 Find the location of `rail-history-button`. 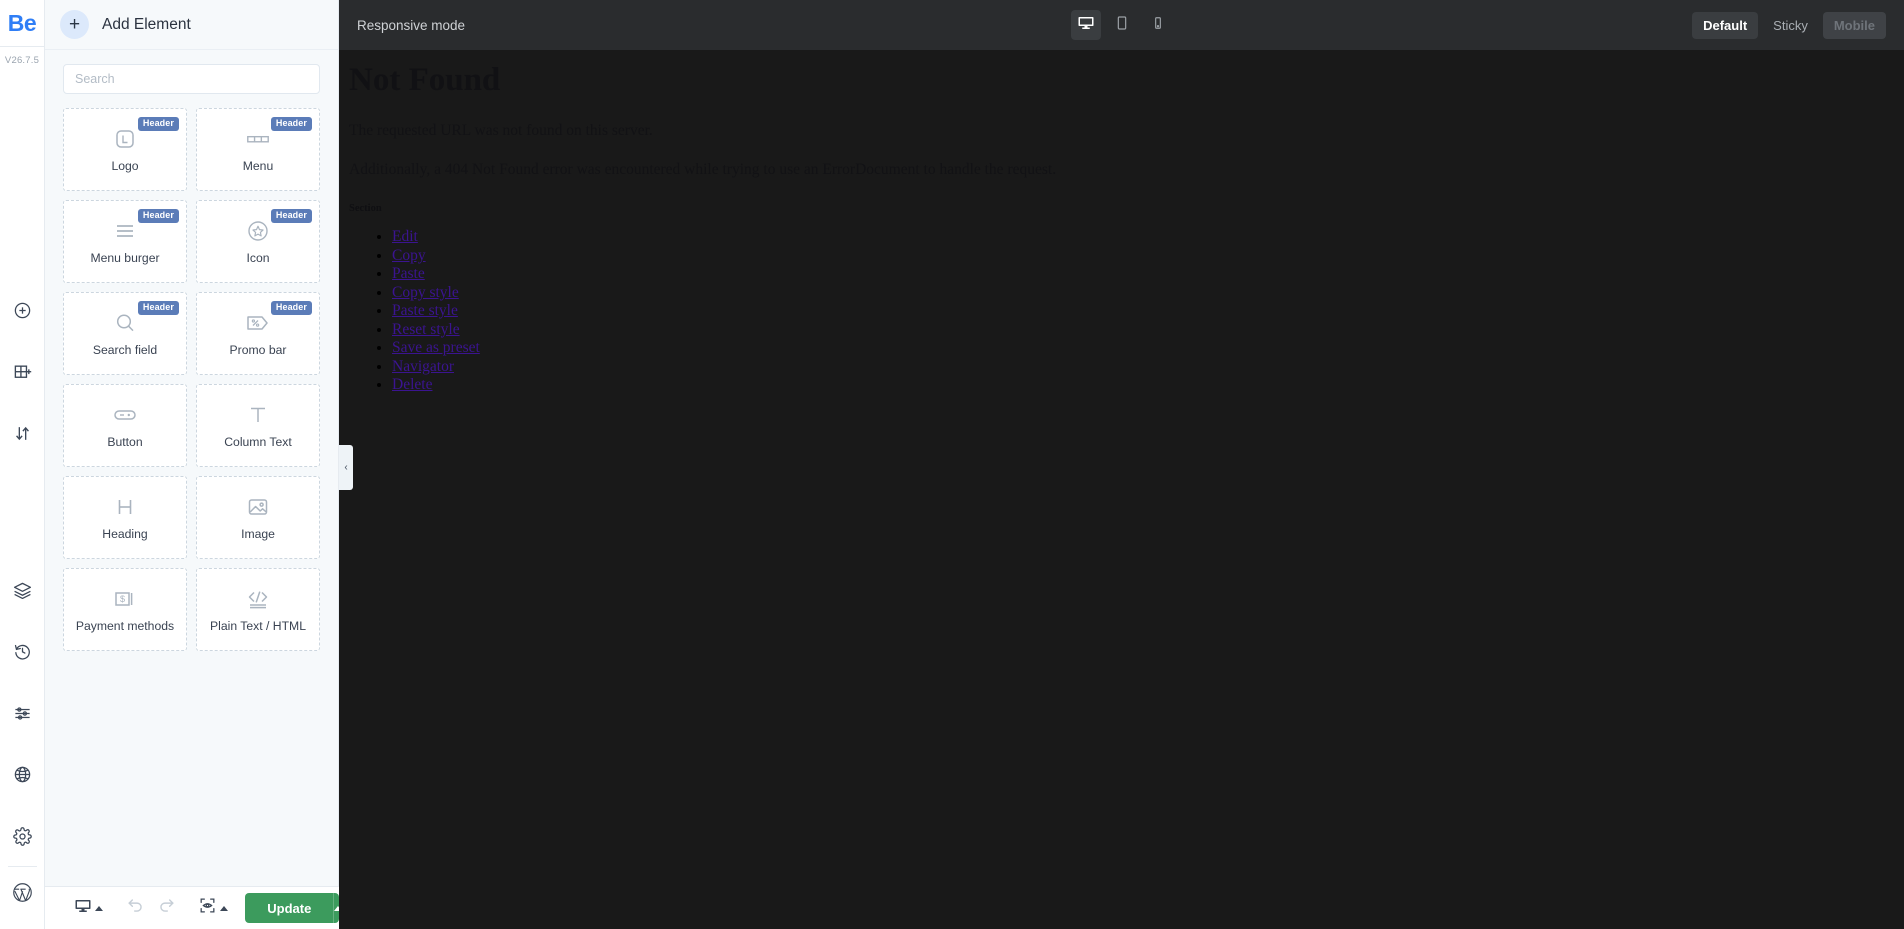

rail-history-button is located at coordinates (22, 654).